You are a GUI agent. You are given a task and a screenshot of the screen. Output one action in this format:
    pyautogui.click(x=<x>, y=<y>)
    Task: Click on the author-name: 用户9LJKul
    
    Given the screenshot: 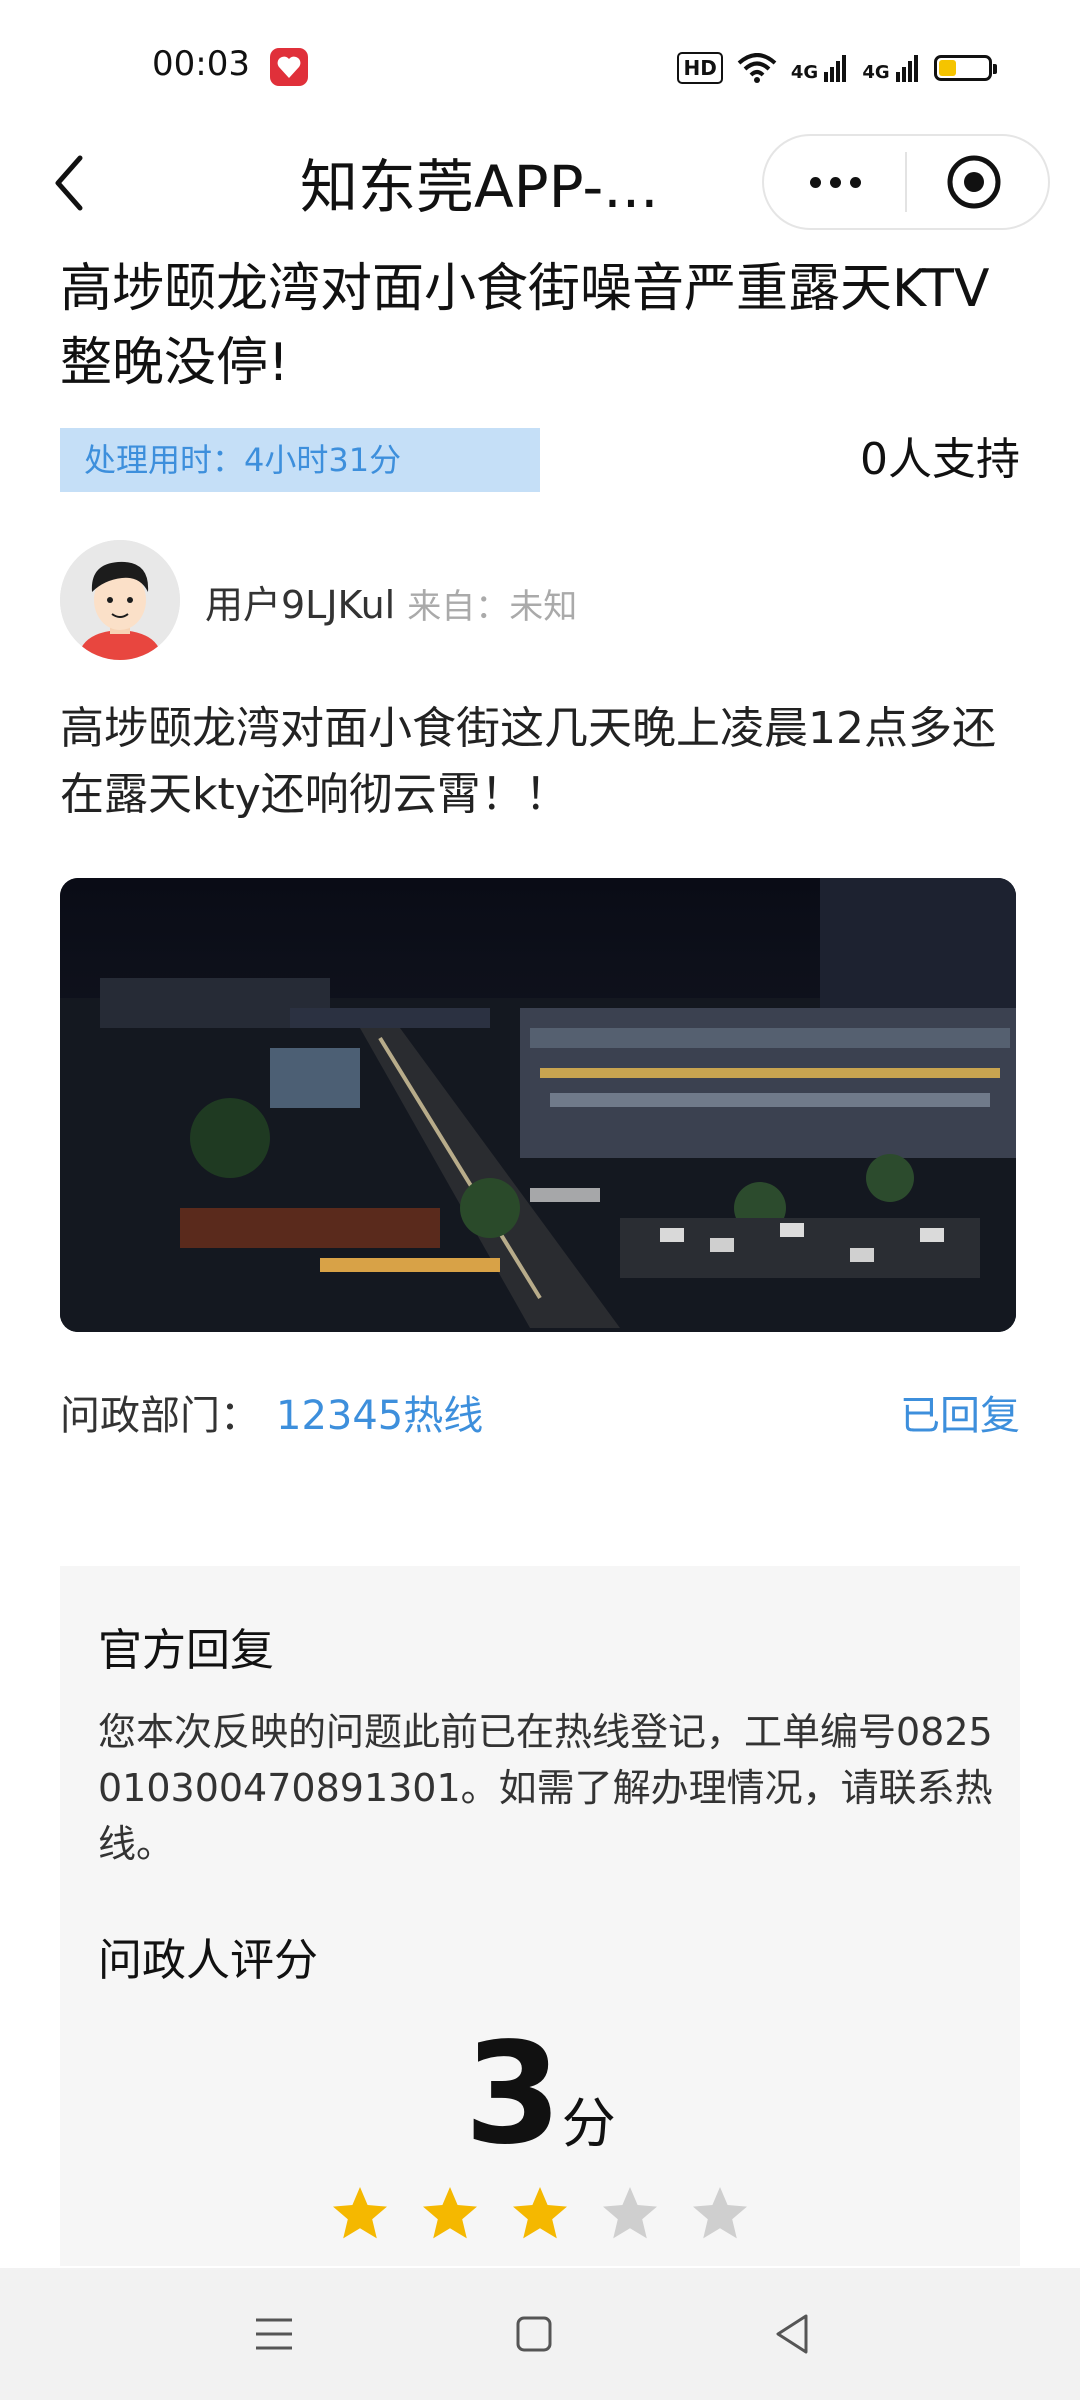 What is the action you would take?
    pyautogui.click(x=300, y=605)
    